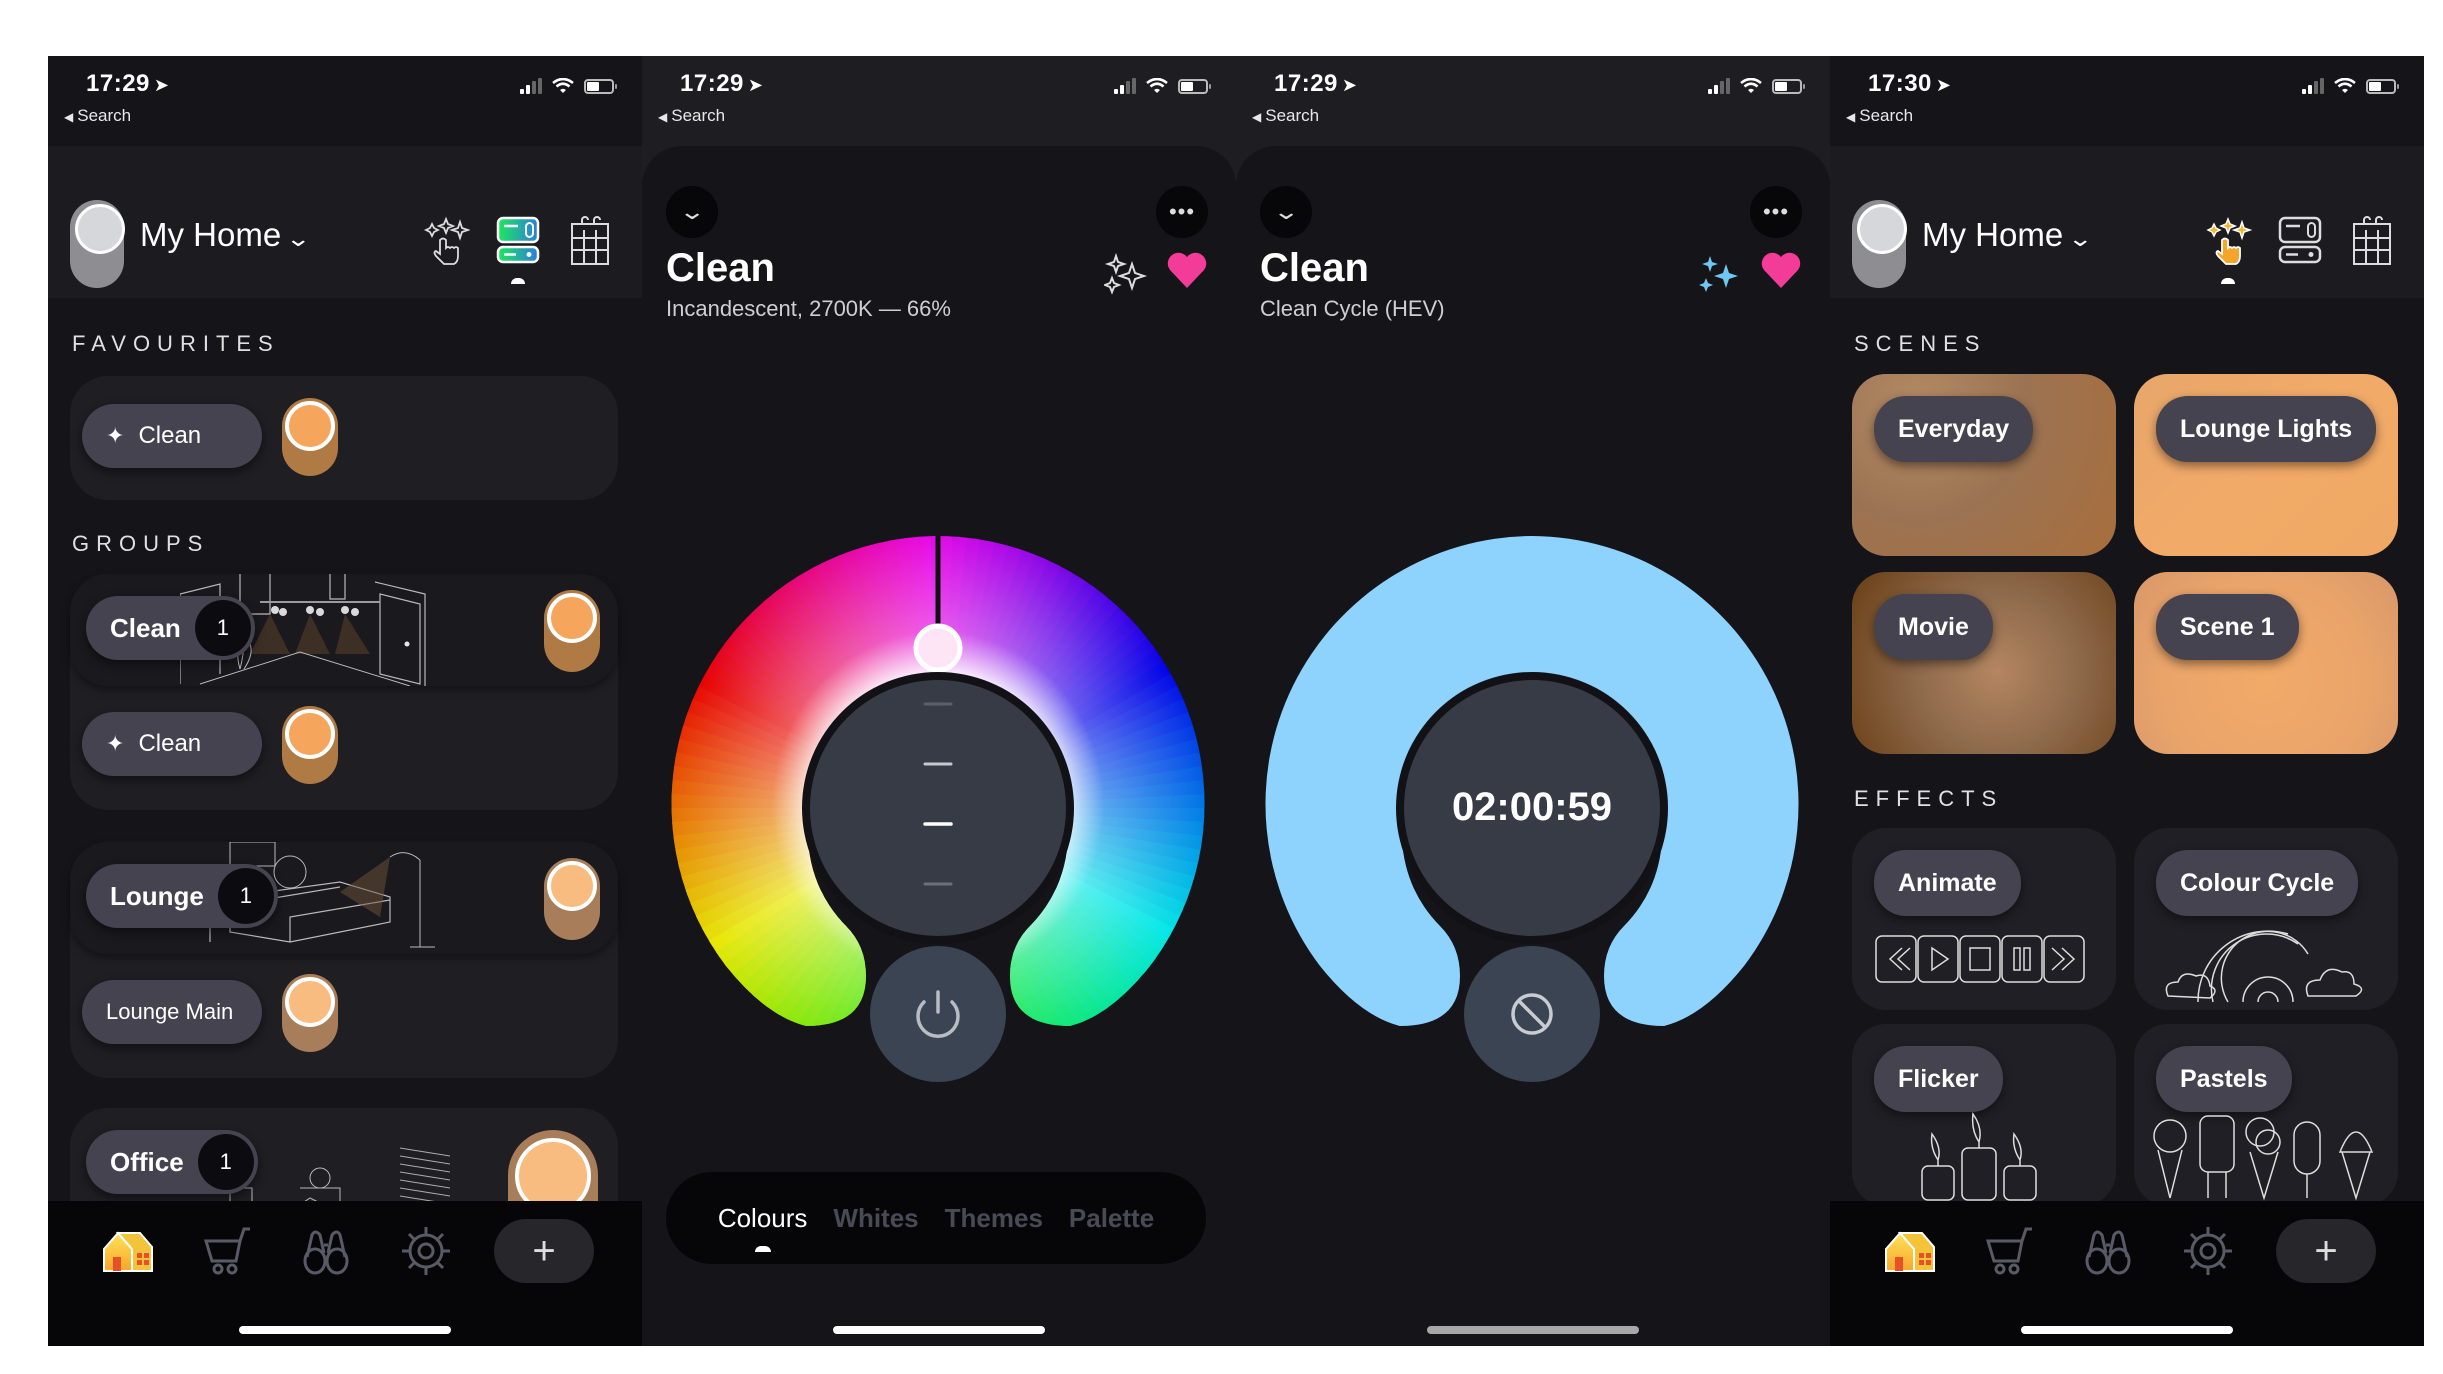 Image resolution: width=2443 pixels, height=1374 pixels. Describe the element at coordinates (310, 745) in the screenshot. I see `device-clean-toggle` at that location.